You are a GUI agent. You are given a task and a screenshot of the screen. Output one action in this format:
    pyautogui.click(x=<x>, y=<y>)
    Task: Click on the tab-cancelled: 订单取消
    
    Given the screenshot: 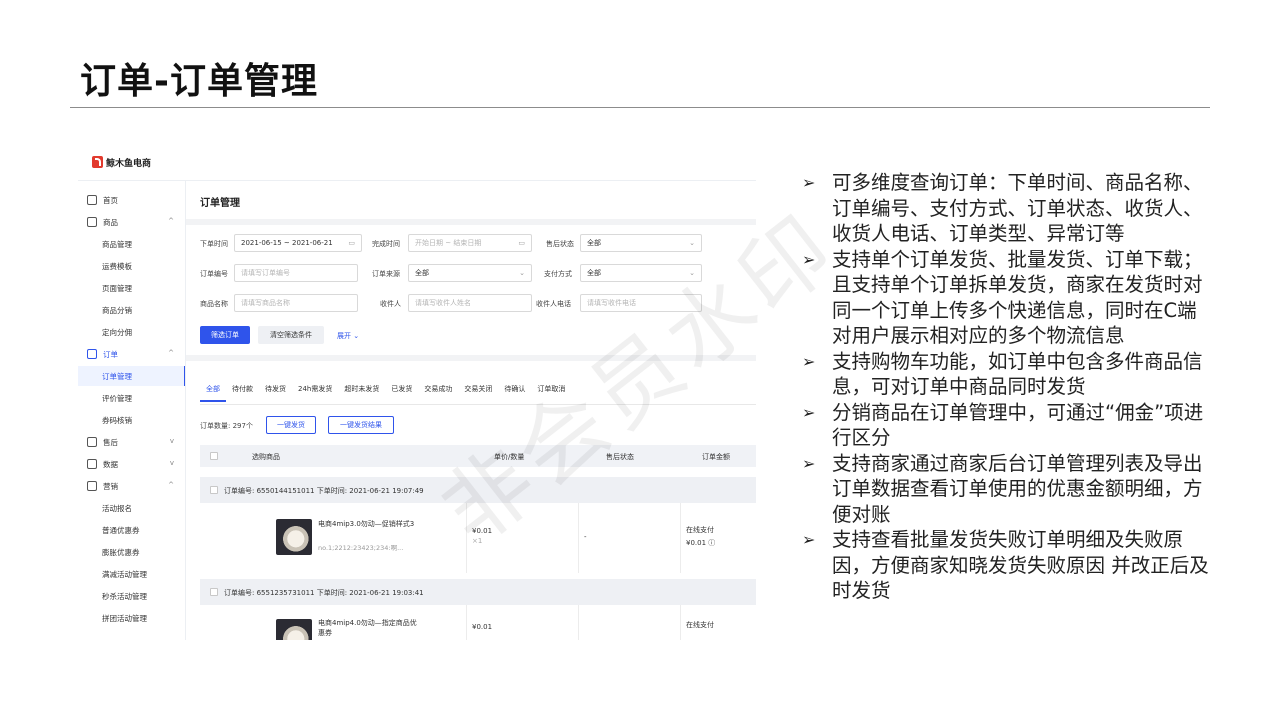 What is the action you would take?
    pyautogui.click(x=551, y=392)
    